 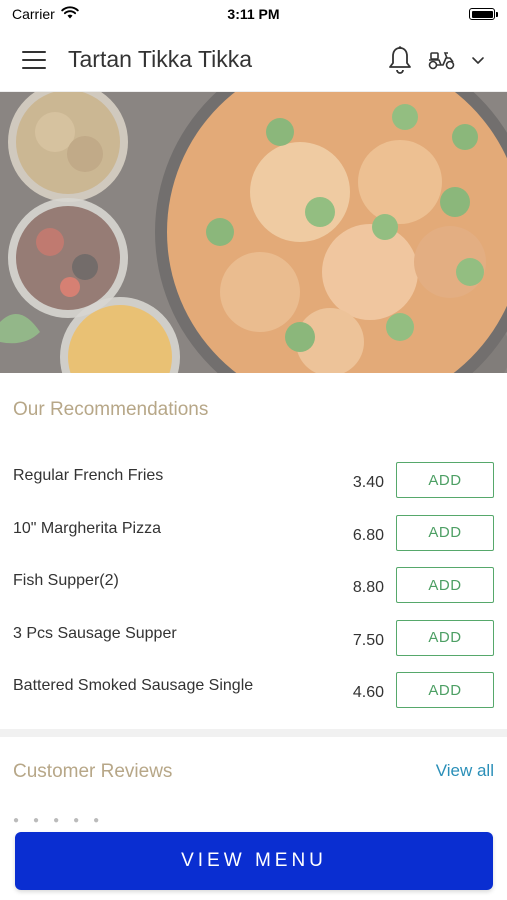 I want to click on item-name: 10" Margherita Pizza, so click(x=87, y=528).